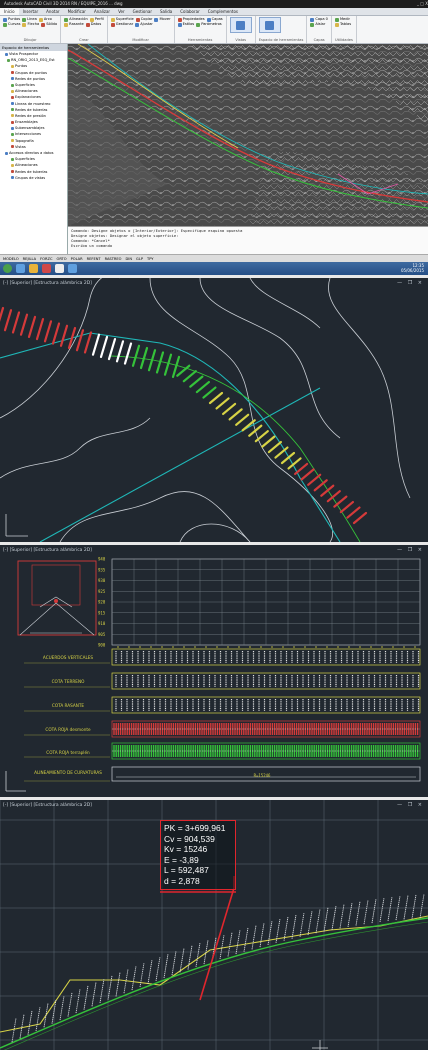  What do you see at coordinates (121, 24) in the screenshot?
I see `ribbon-button: Gestionar` at bounding box center [121, 24].